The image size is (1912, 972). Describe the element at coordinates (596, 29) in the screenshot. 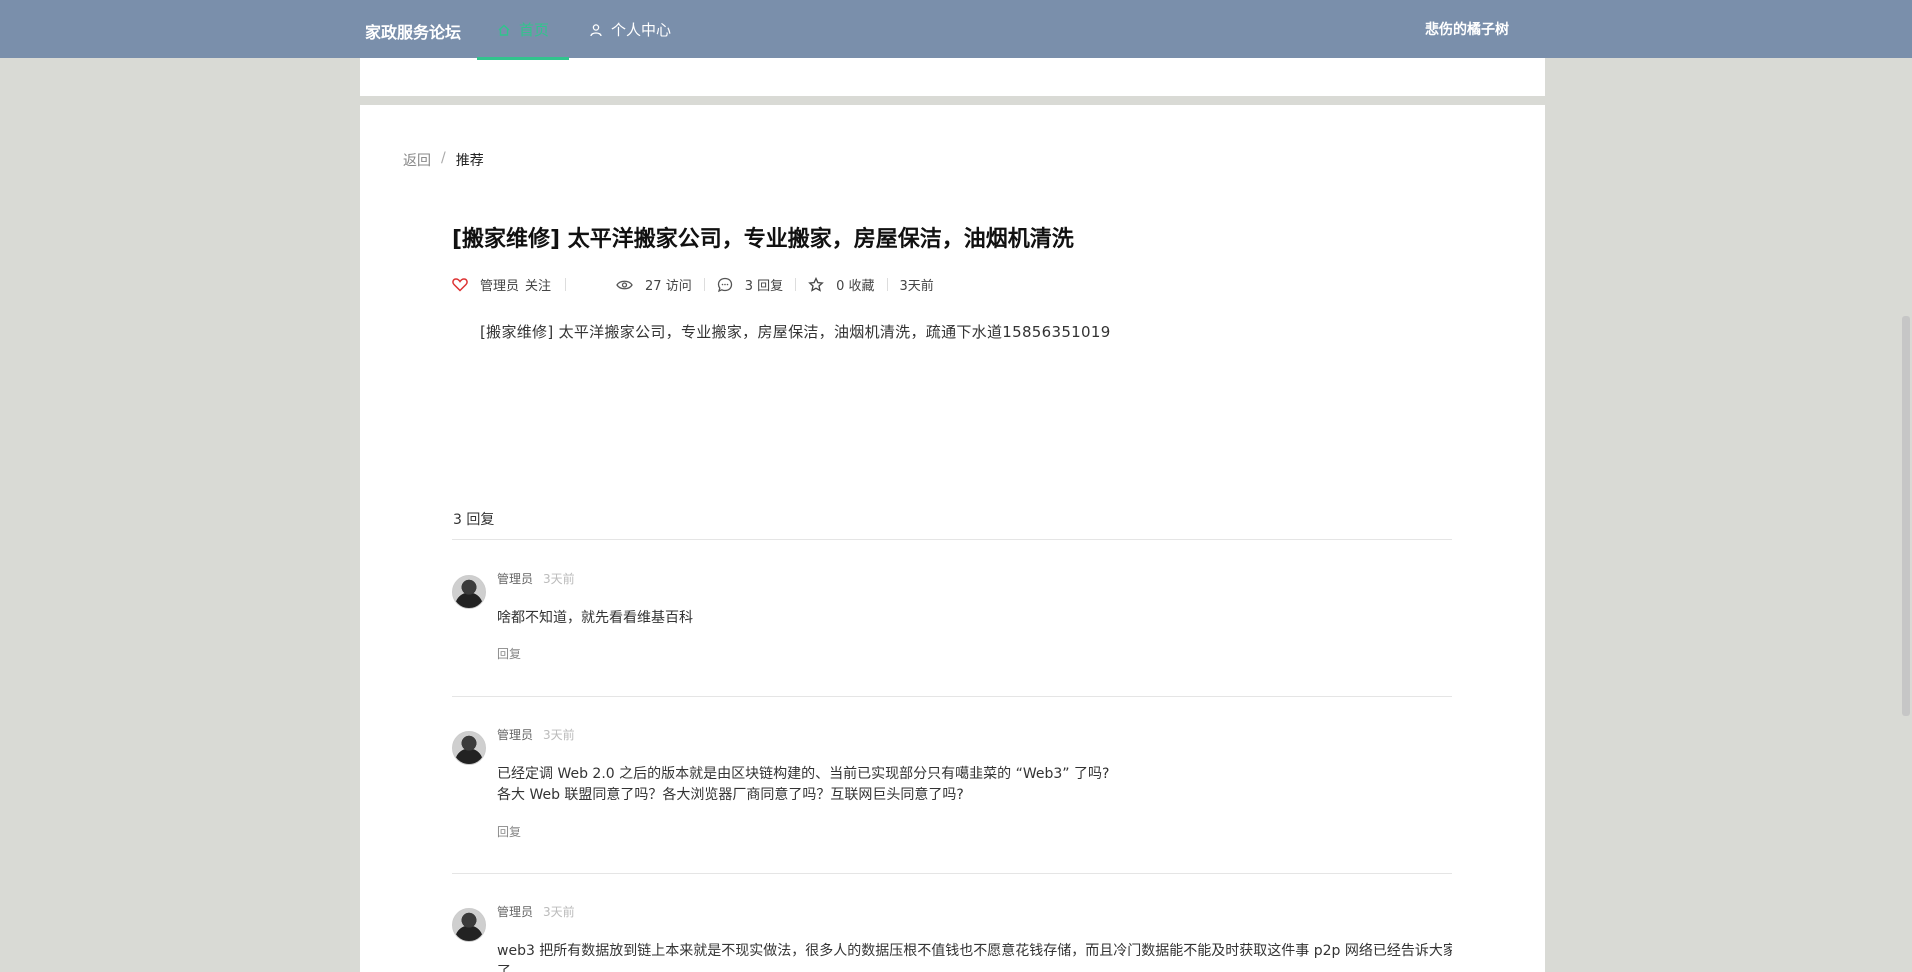

I see `user-icon` at that location.